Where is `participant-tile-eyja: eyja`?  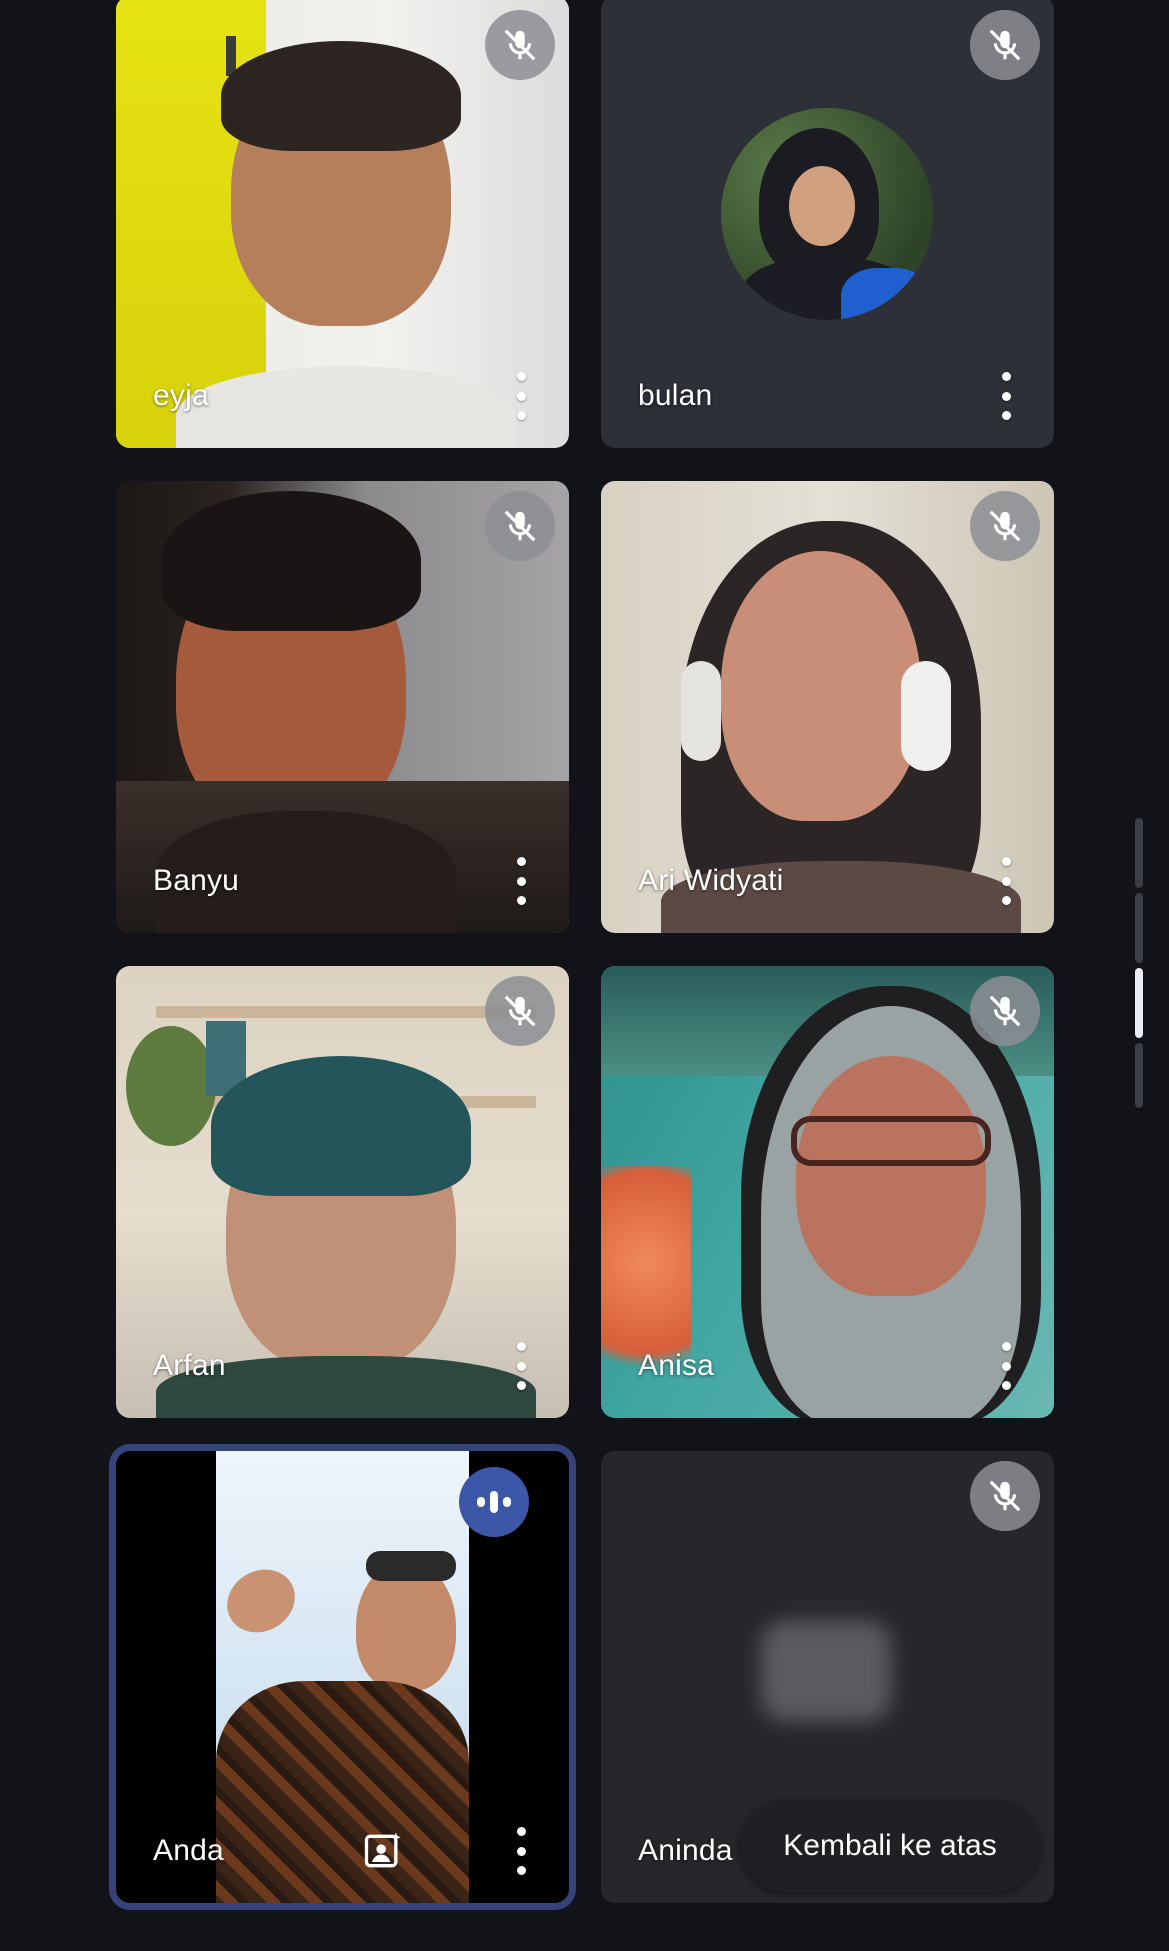
participant-tile-eyja: eyja is located at coordinates (342, 224).